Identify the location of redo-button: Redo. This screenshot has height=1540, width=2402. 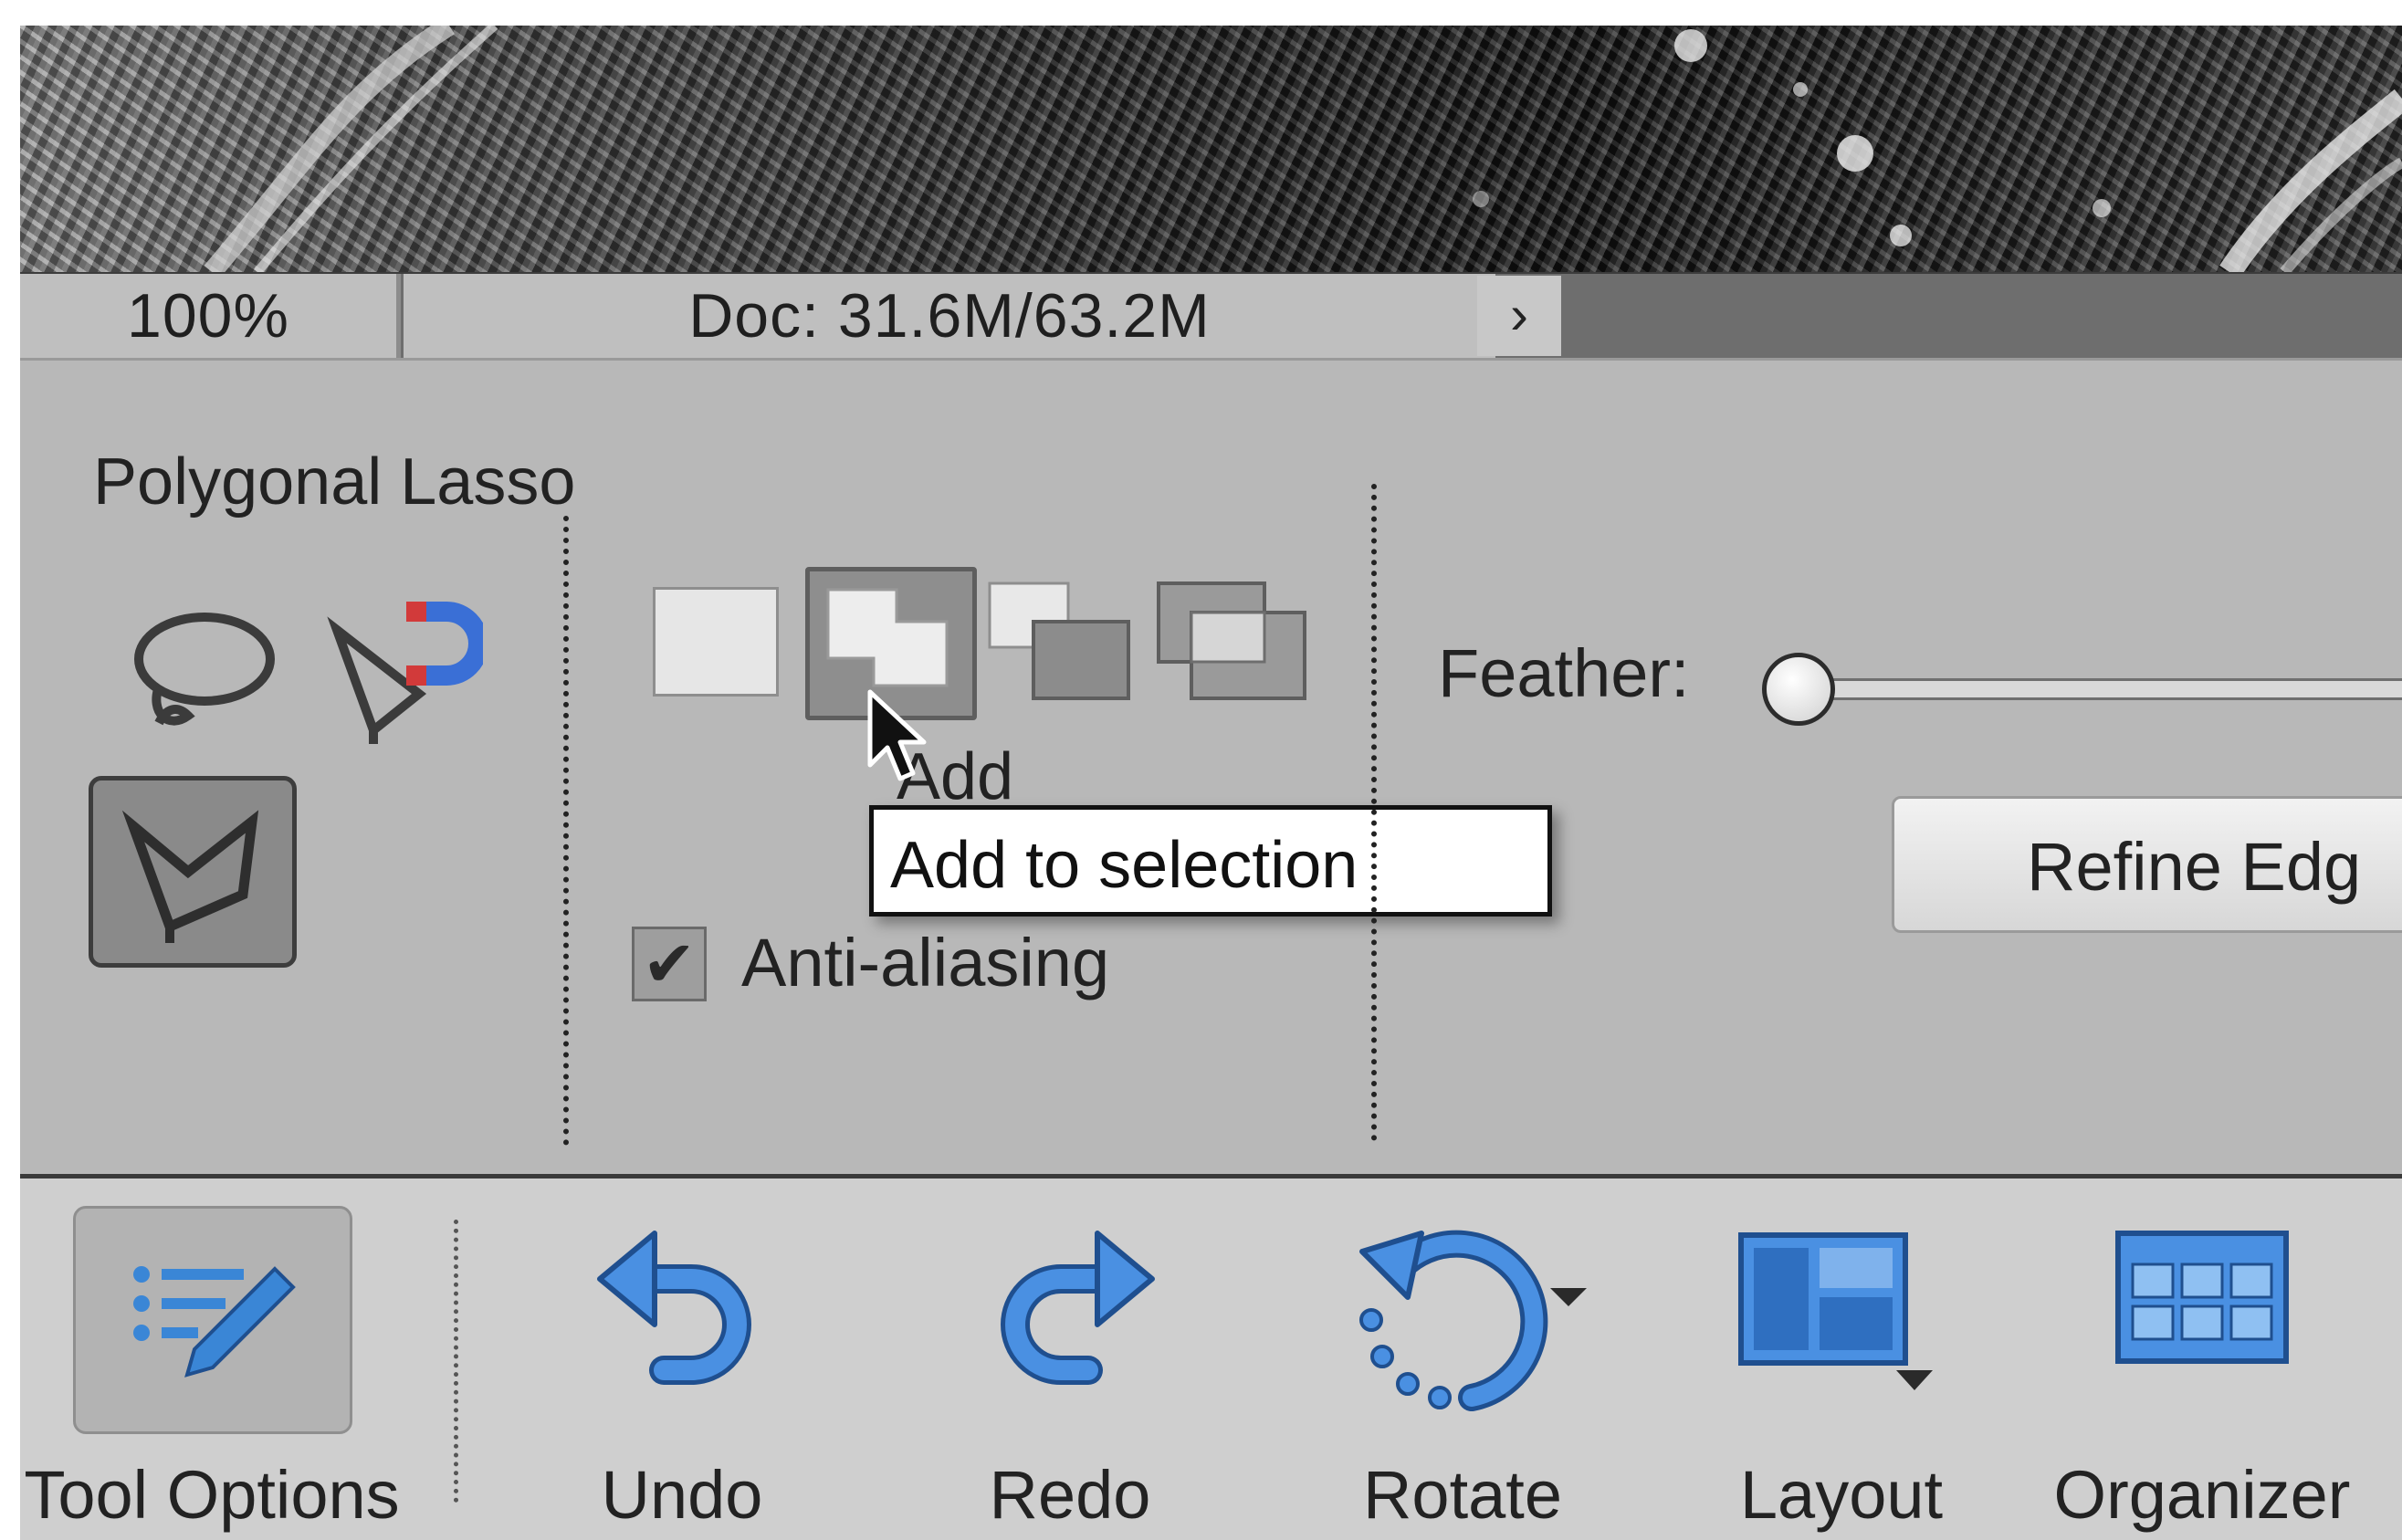
(1070, 1359).